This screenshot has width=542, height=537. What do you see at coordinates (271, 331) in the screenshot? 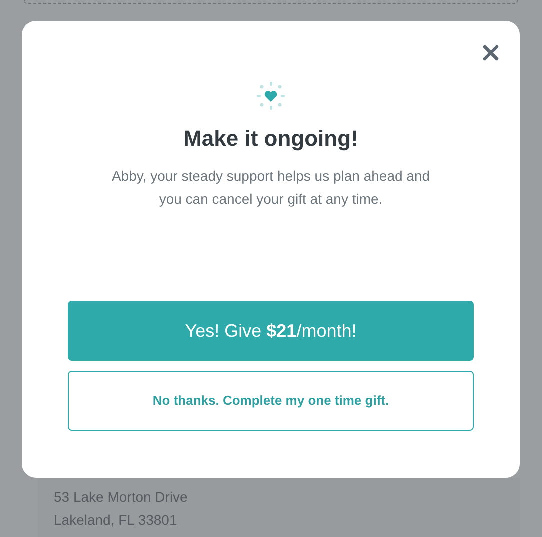
I see `monthly-gift-button: Yes! Give $21/month!` at bounding box center [271, 331].